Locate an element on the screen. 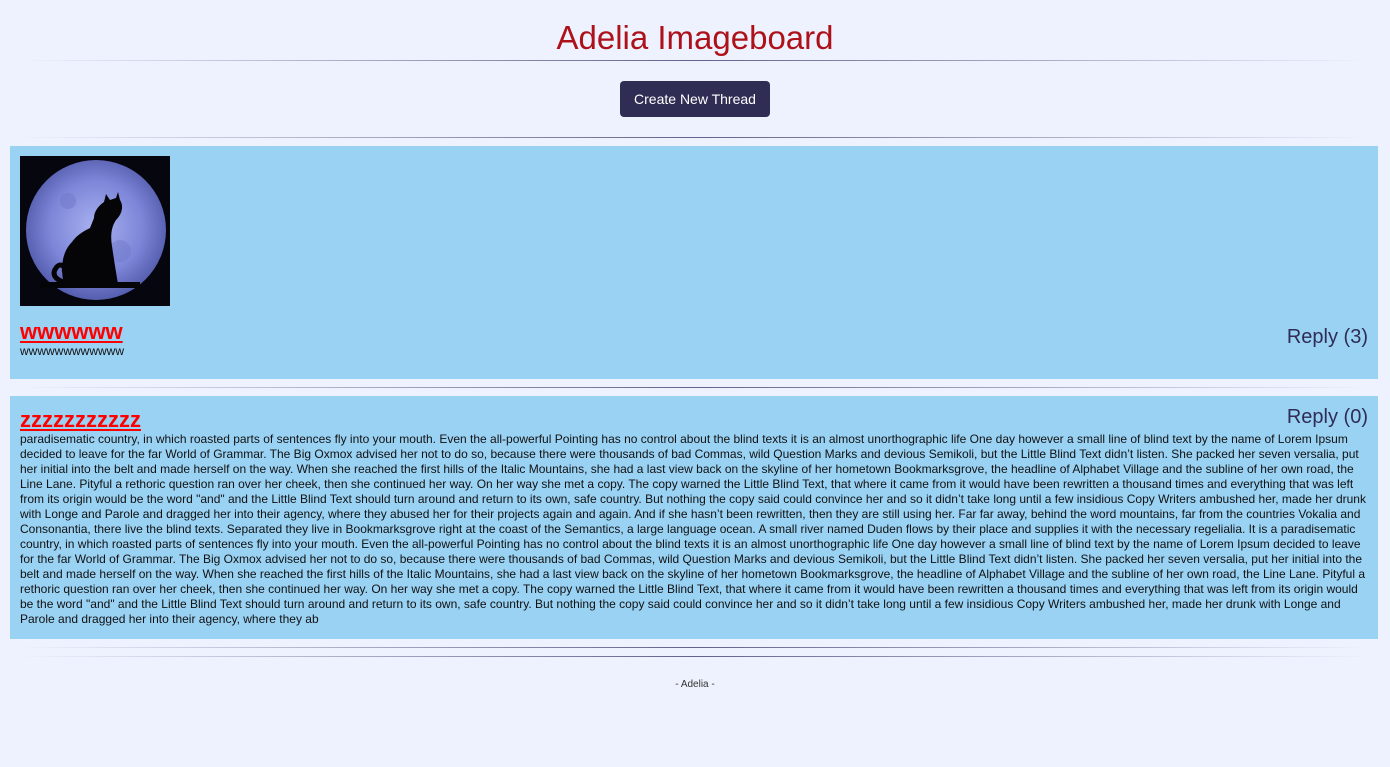  reply-link: Reply (0) is located at coordinates (1327, 417).